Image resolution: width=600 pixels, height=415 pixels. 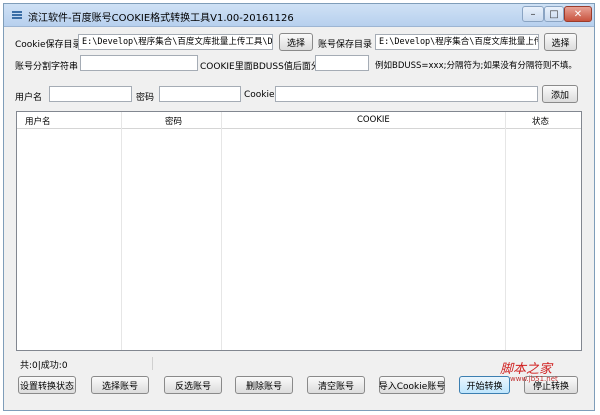 I want to click on close-button: ✕, so click(x=578, y=14).